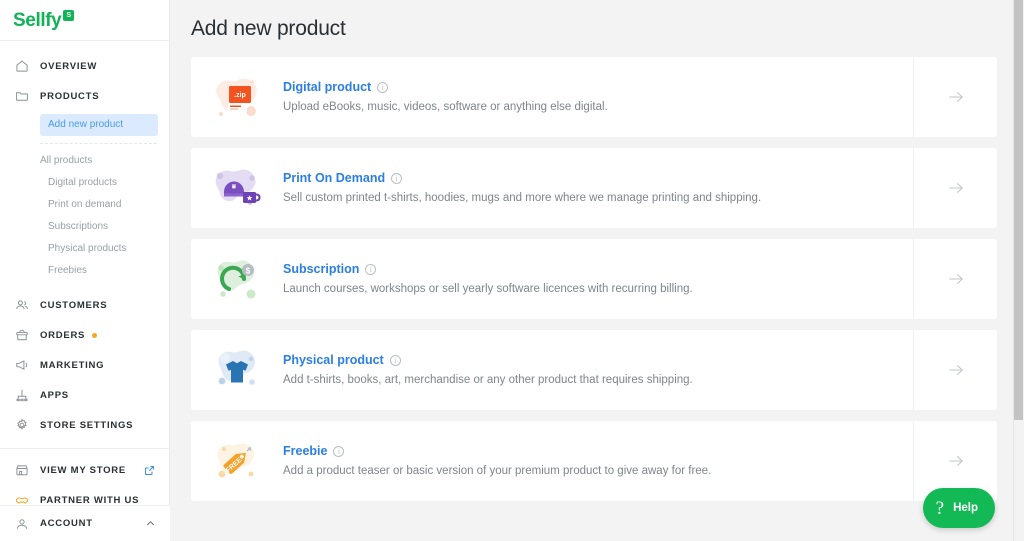 Image resolution: width=1024 pixels, height=541 pixels. What do you see at coordinates (21, 305) in the screenshot?
I see `customers-icon` at bounding box center [21, 305].